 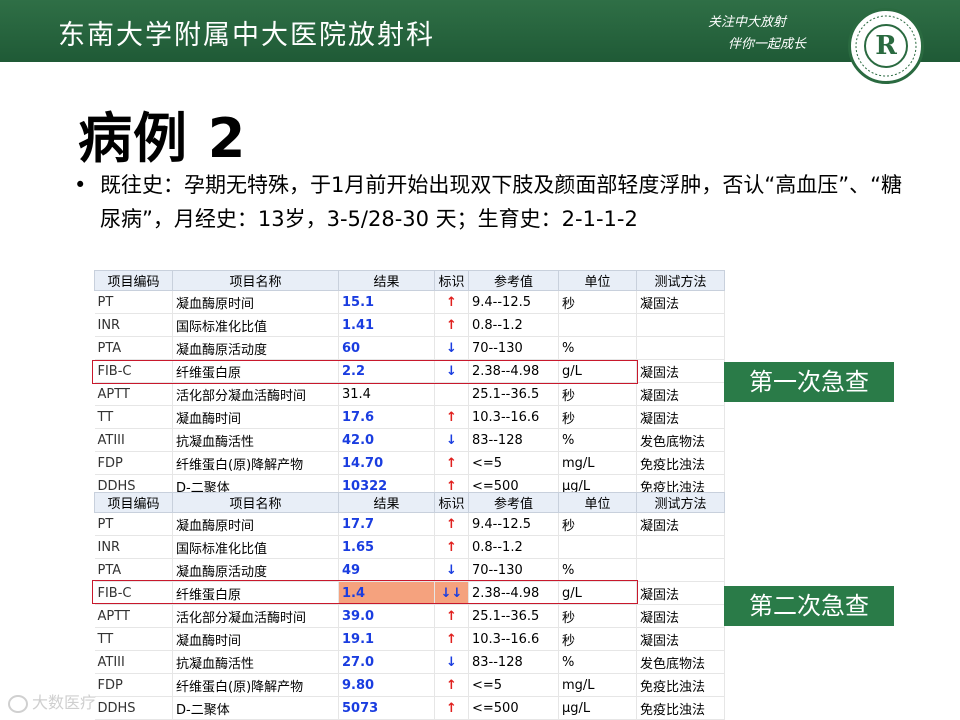 What do you see at coordinates (809, 606) in the screenshot?
I see `second-test-label: 第二次急查` at bounding box center [809, 606].